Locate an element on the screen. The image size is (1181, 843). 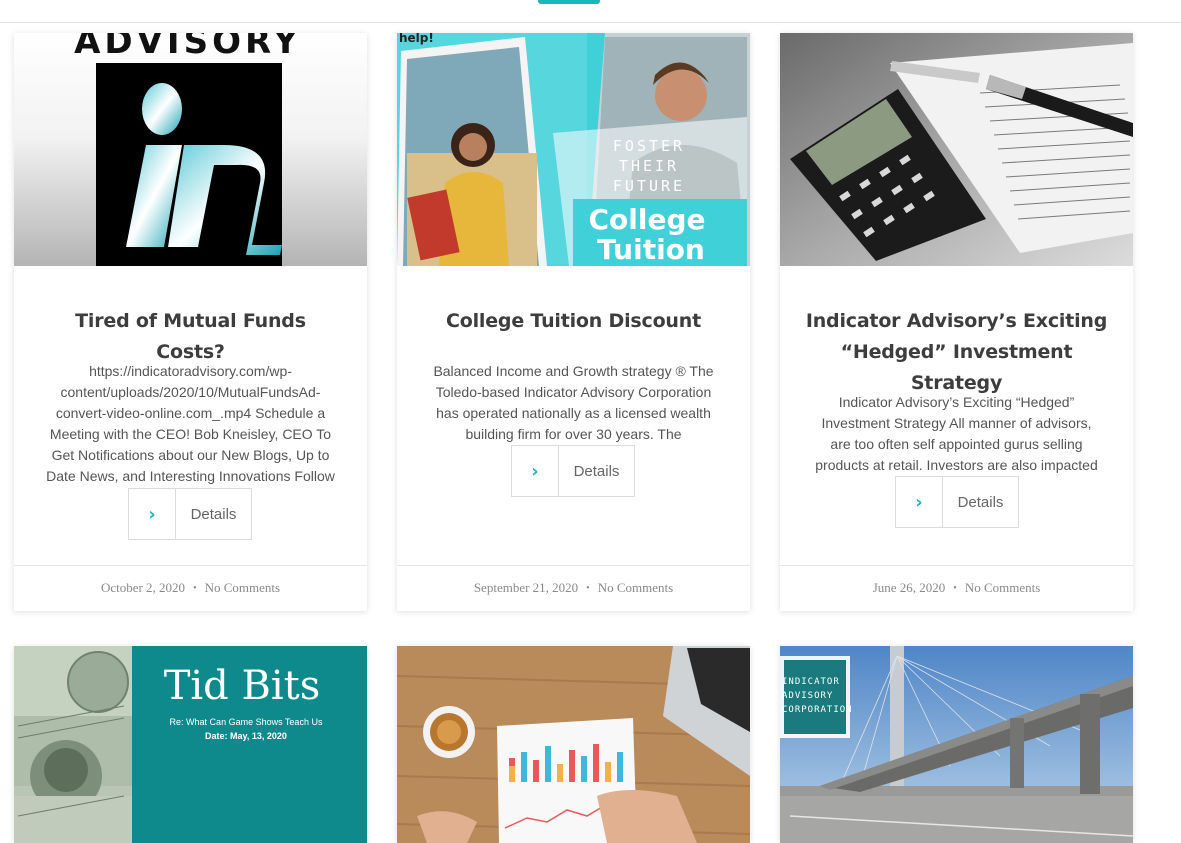
advisory-logo-image: ADVISORY is located at coordinates (190, 149).